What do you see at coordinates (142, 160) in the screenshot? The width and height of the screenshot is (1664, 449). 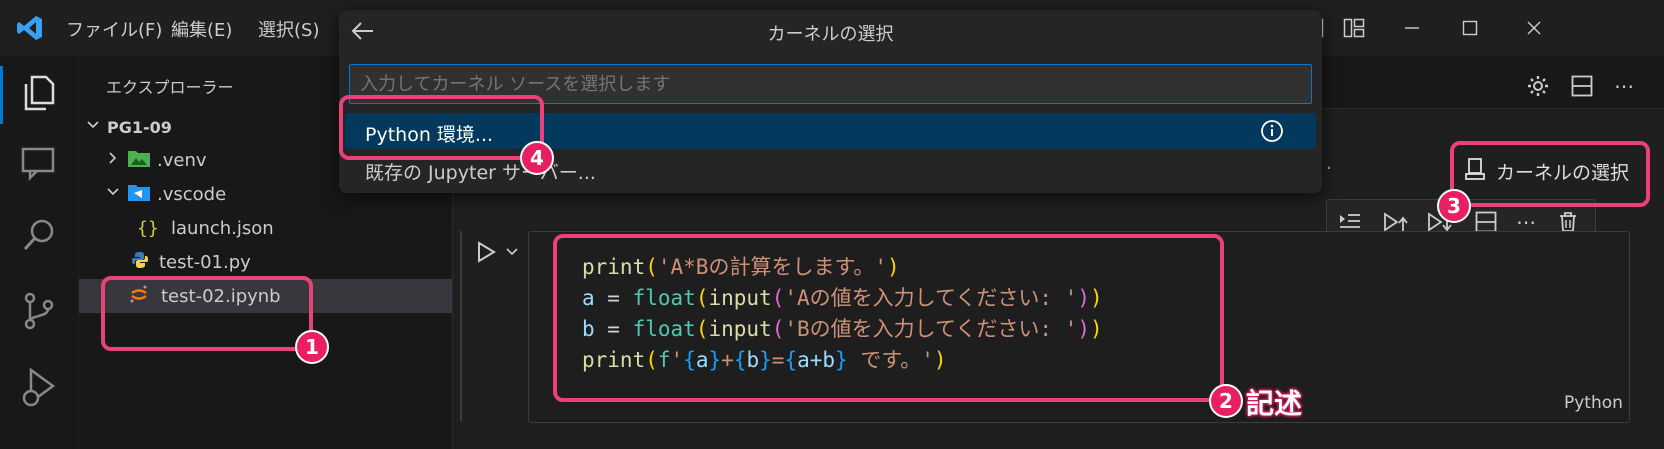 I see `folder-venv-icon` at bounding box center [142, 160].